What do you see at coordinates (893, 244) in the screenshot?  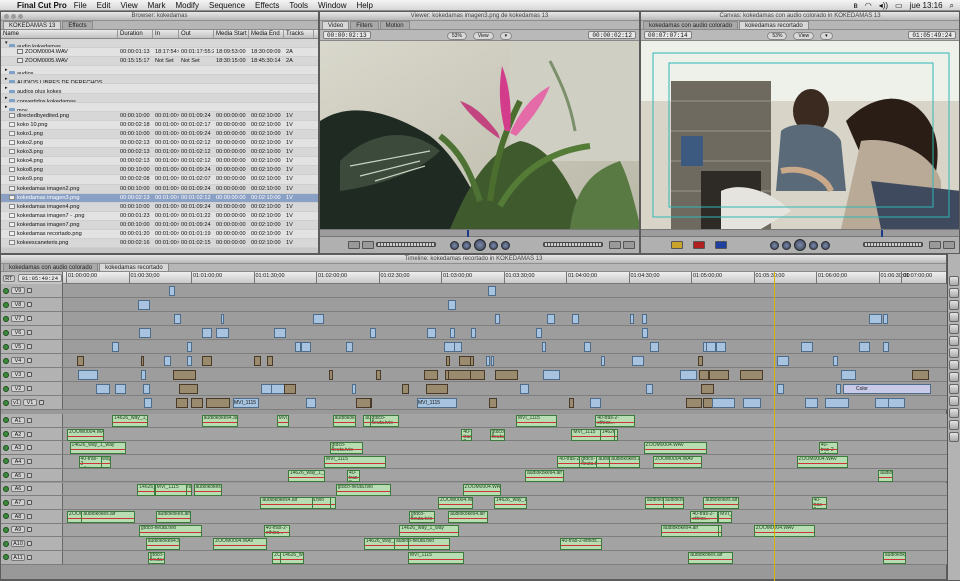 I see `canvas-jog` at bounding box center [893, 244].